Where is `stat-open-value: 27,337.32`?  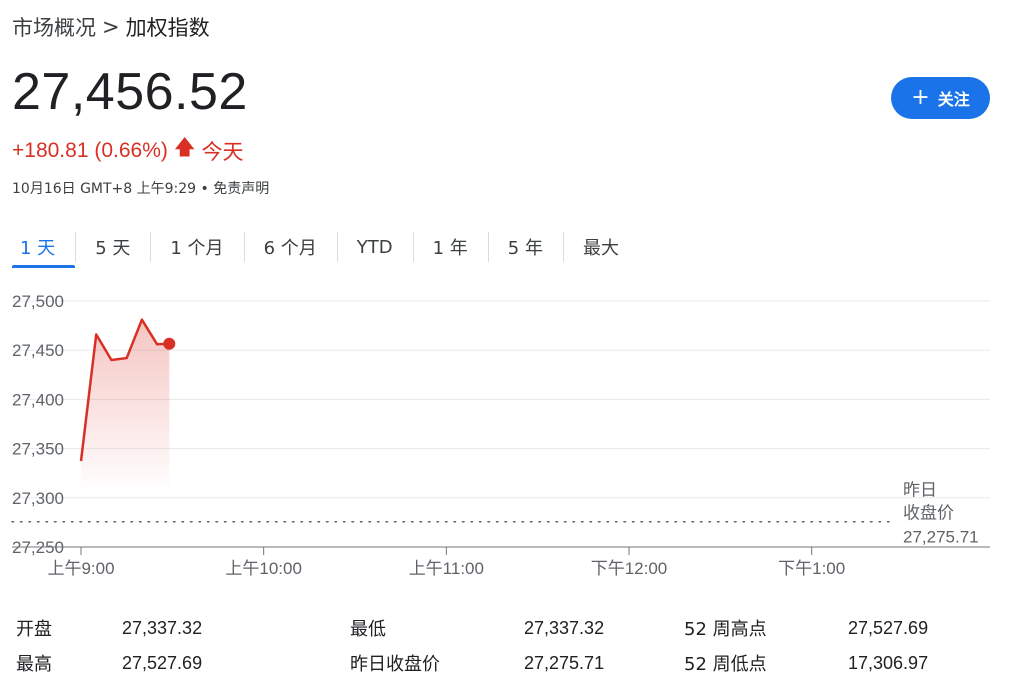 stat-open-value: 27,337.32 is located at coordinates (162, 627).